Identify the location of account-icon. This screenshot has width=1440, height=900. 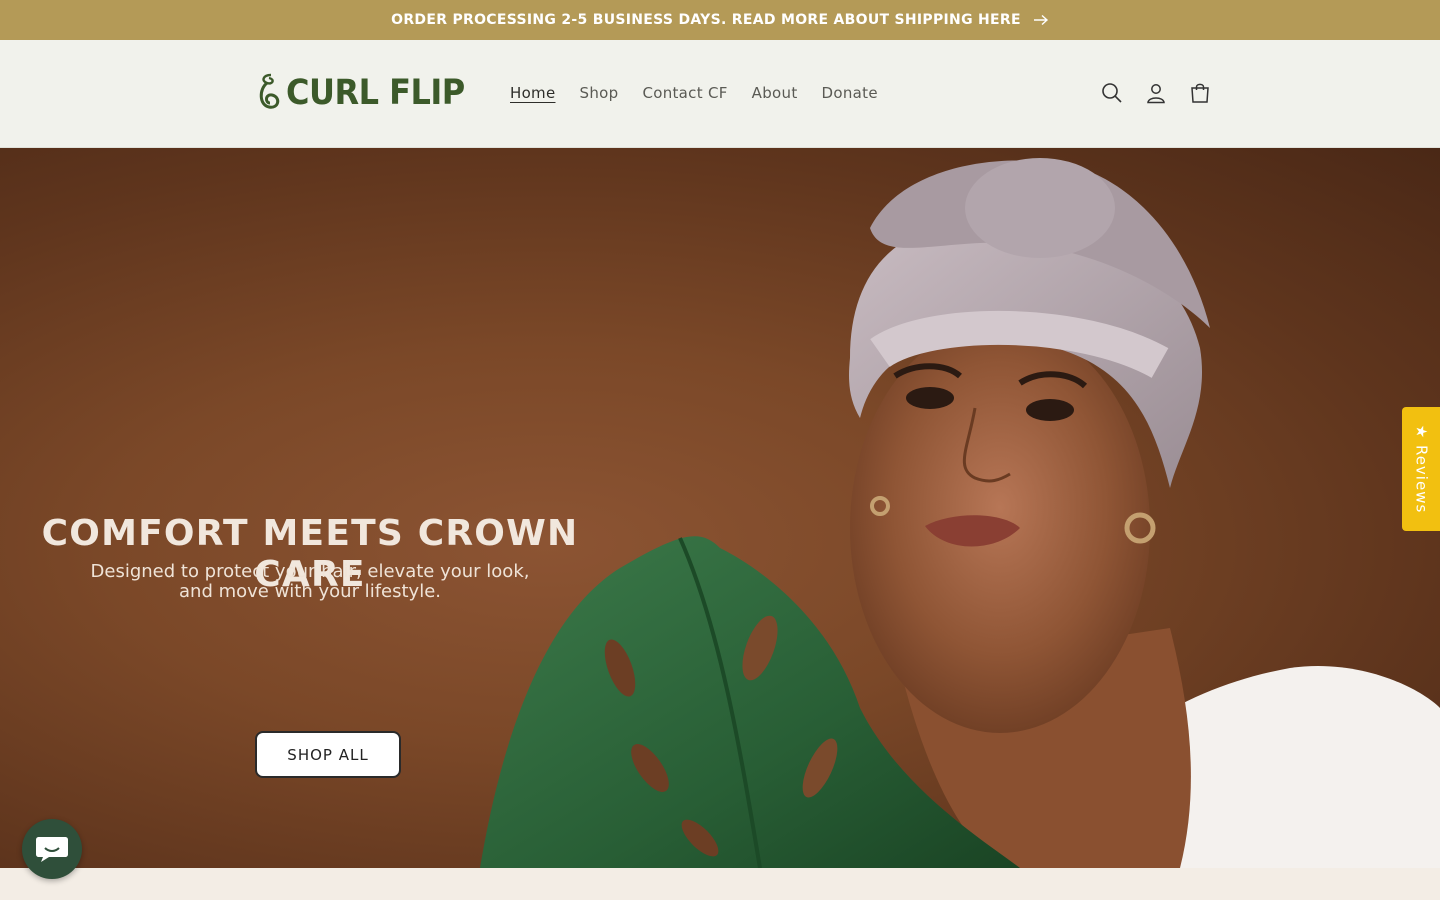
(1156, 93).